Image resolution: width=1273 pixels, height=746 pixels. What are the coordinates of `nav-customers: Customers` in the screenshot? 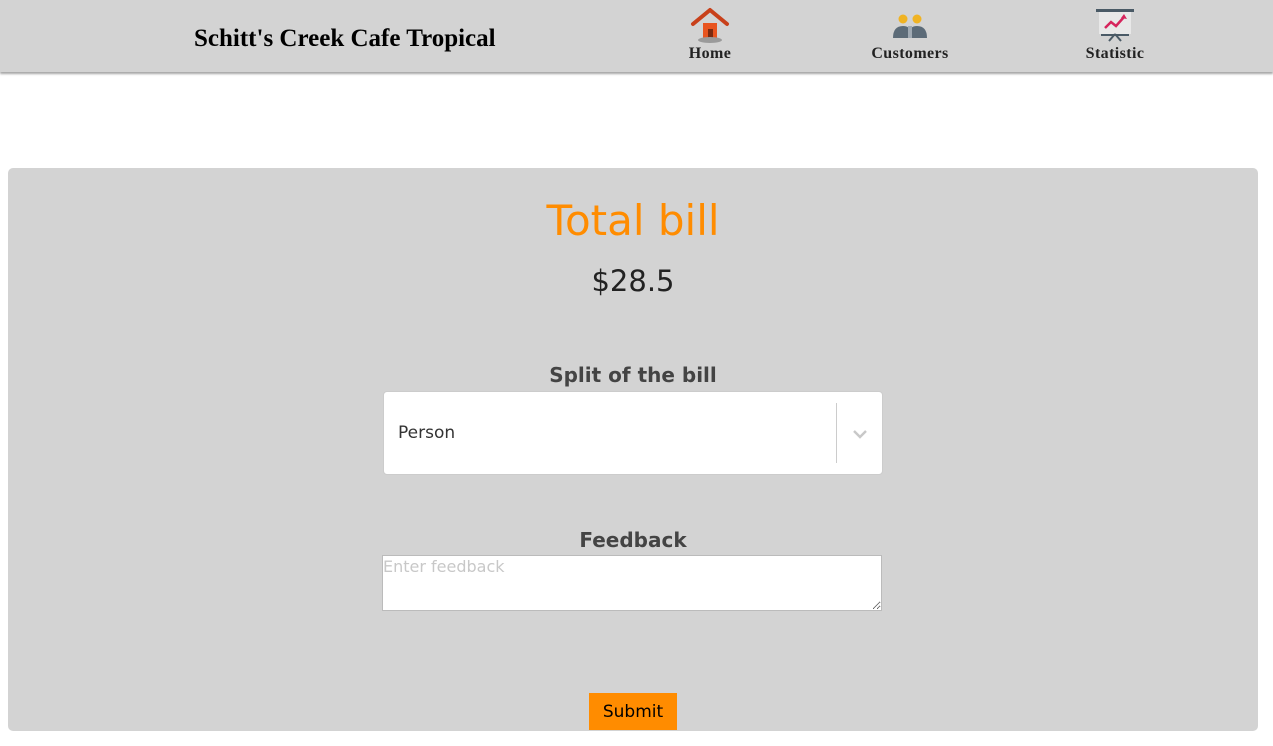 It's located at (910, 37).